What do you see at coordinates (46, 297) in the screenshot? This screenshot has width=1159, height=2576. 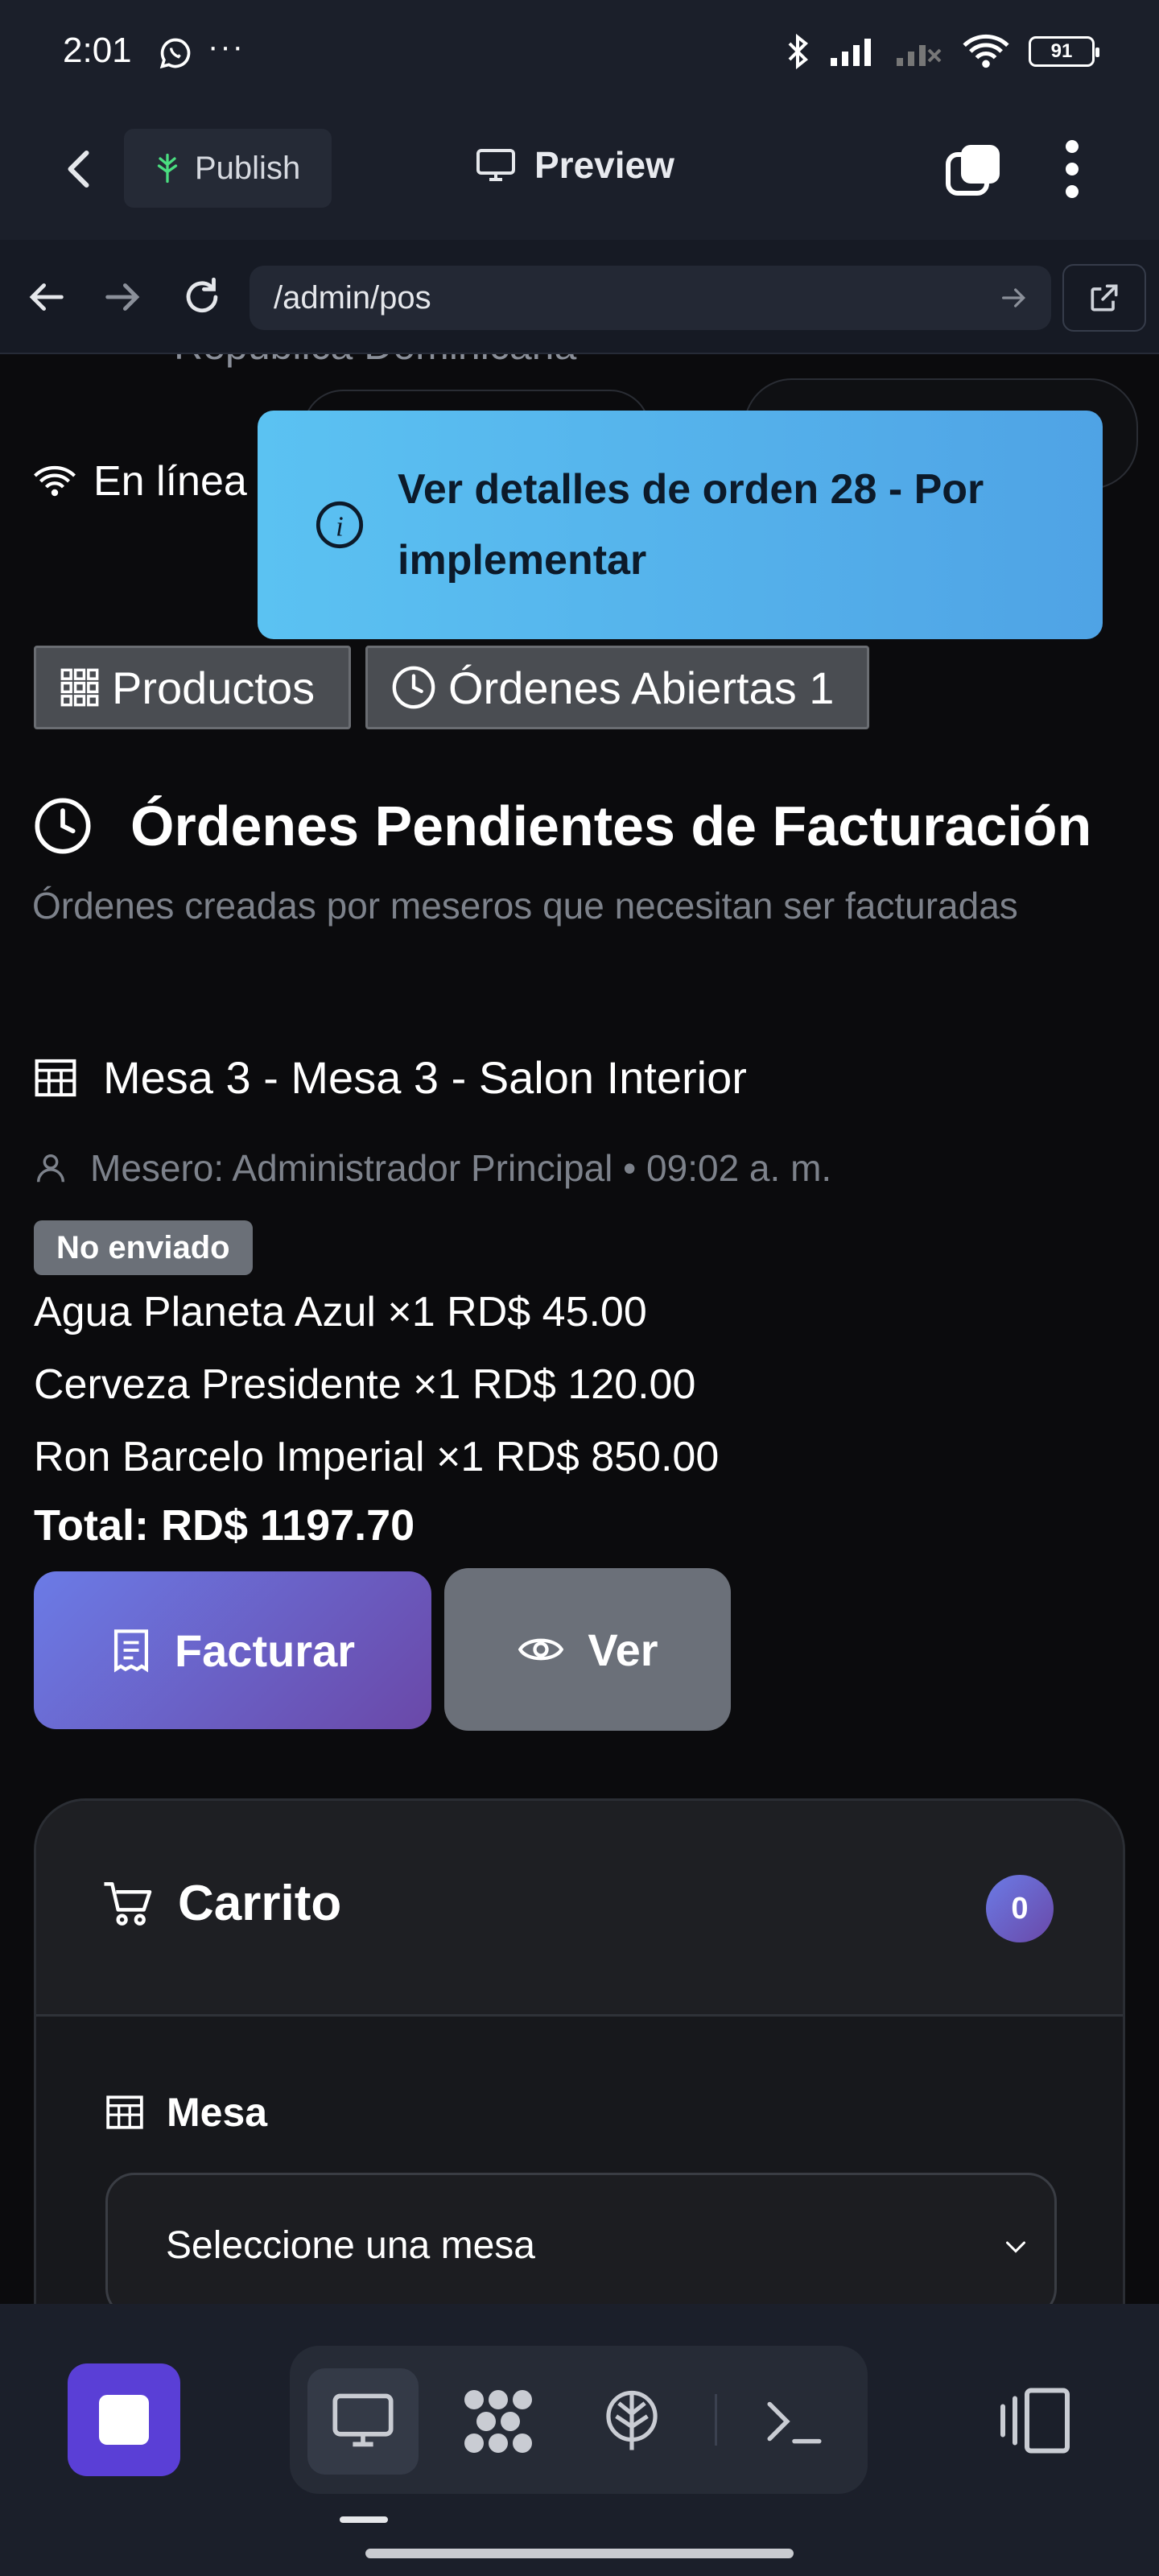 I see `browser-back-icon` at bounding box center [46, 297].